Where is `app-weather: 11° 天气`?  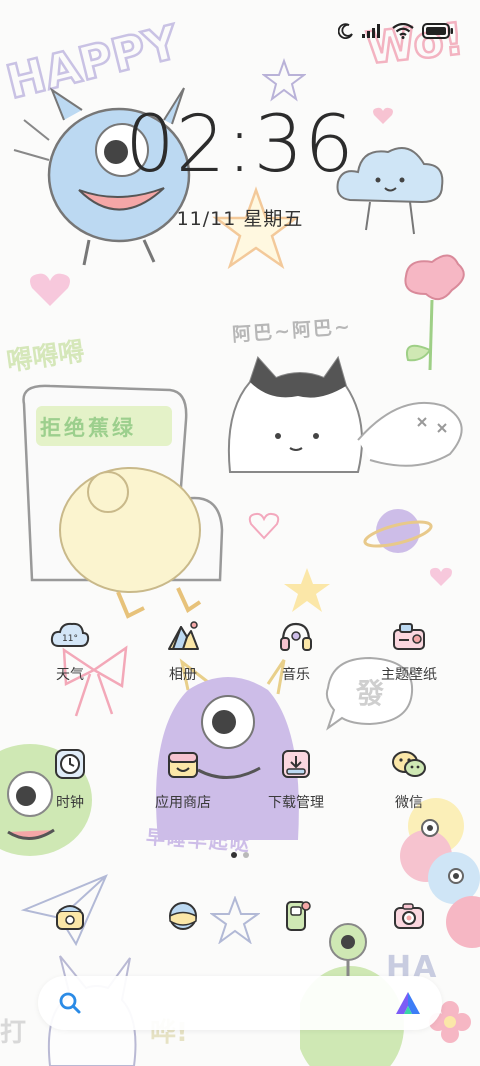 app-weather: 11° 天气 is located at coordinates (70, 650).